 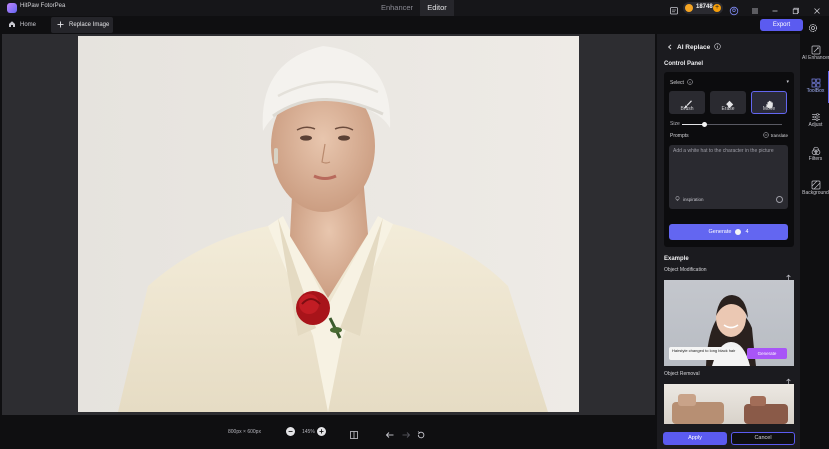 What do you see at coordinates (816, 183) in the screenshot?
I see `background-icon` at bounding box center [816, 183].